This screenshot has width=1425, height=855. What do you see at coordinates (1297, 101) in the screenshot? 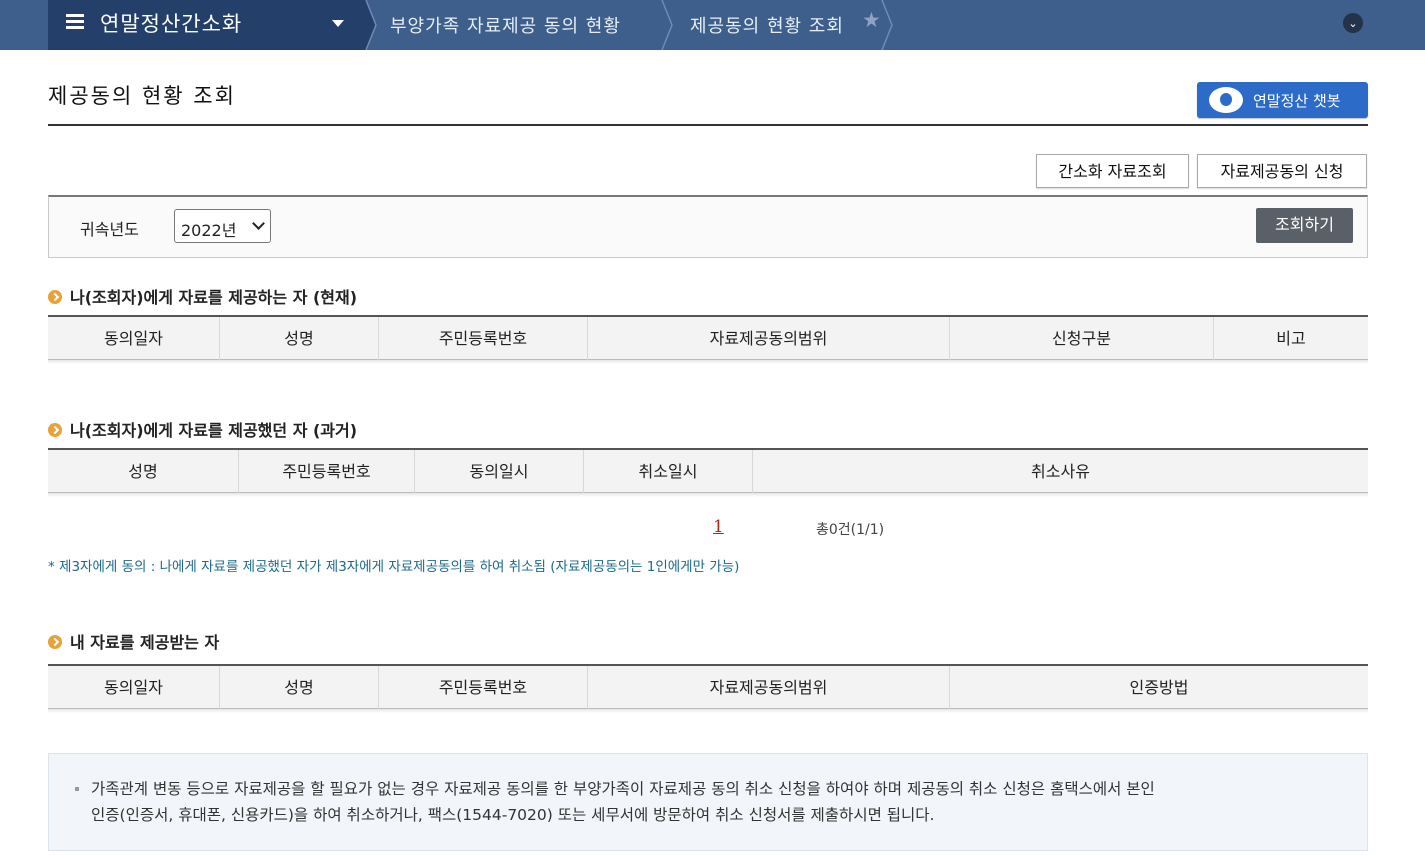
I see `chatbot-label: 연말정산 챗봇` at bounding box center [1297, 101].